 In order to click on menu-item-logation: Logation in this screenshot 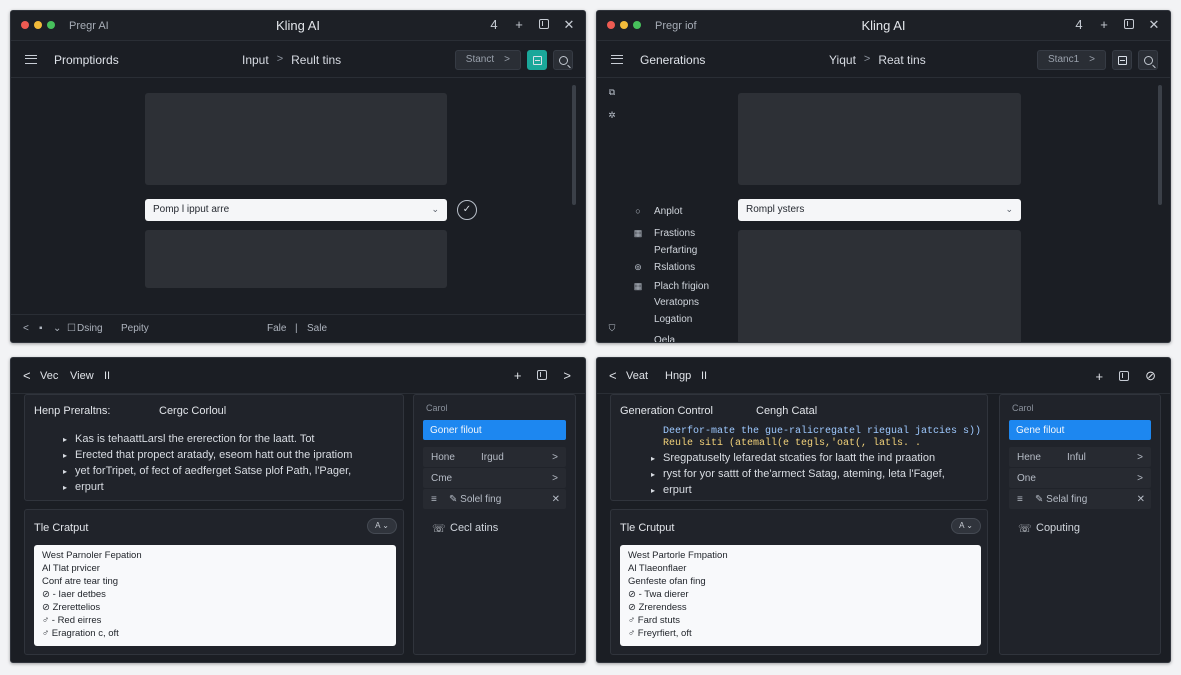, I will do `click(673, 319)`.